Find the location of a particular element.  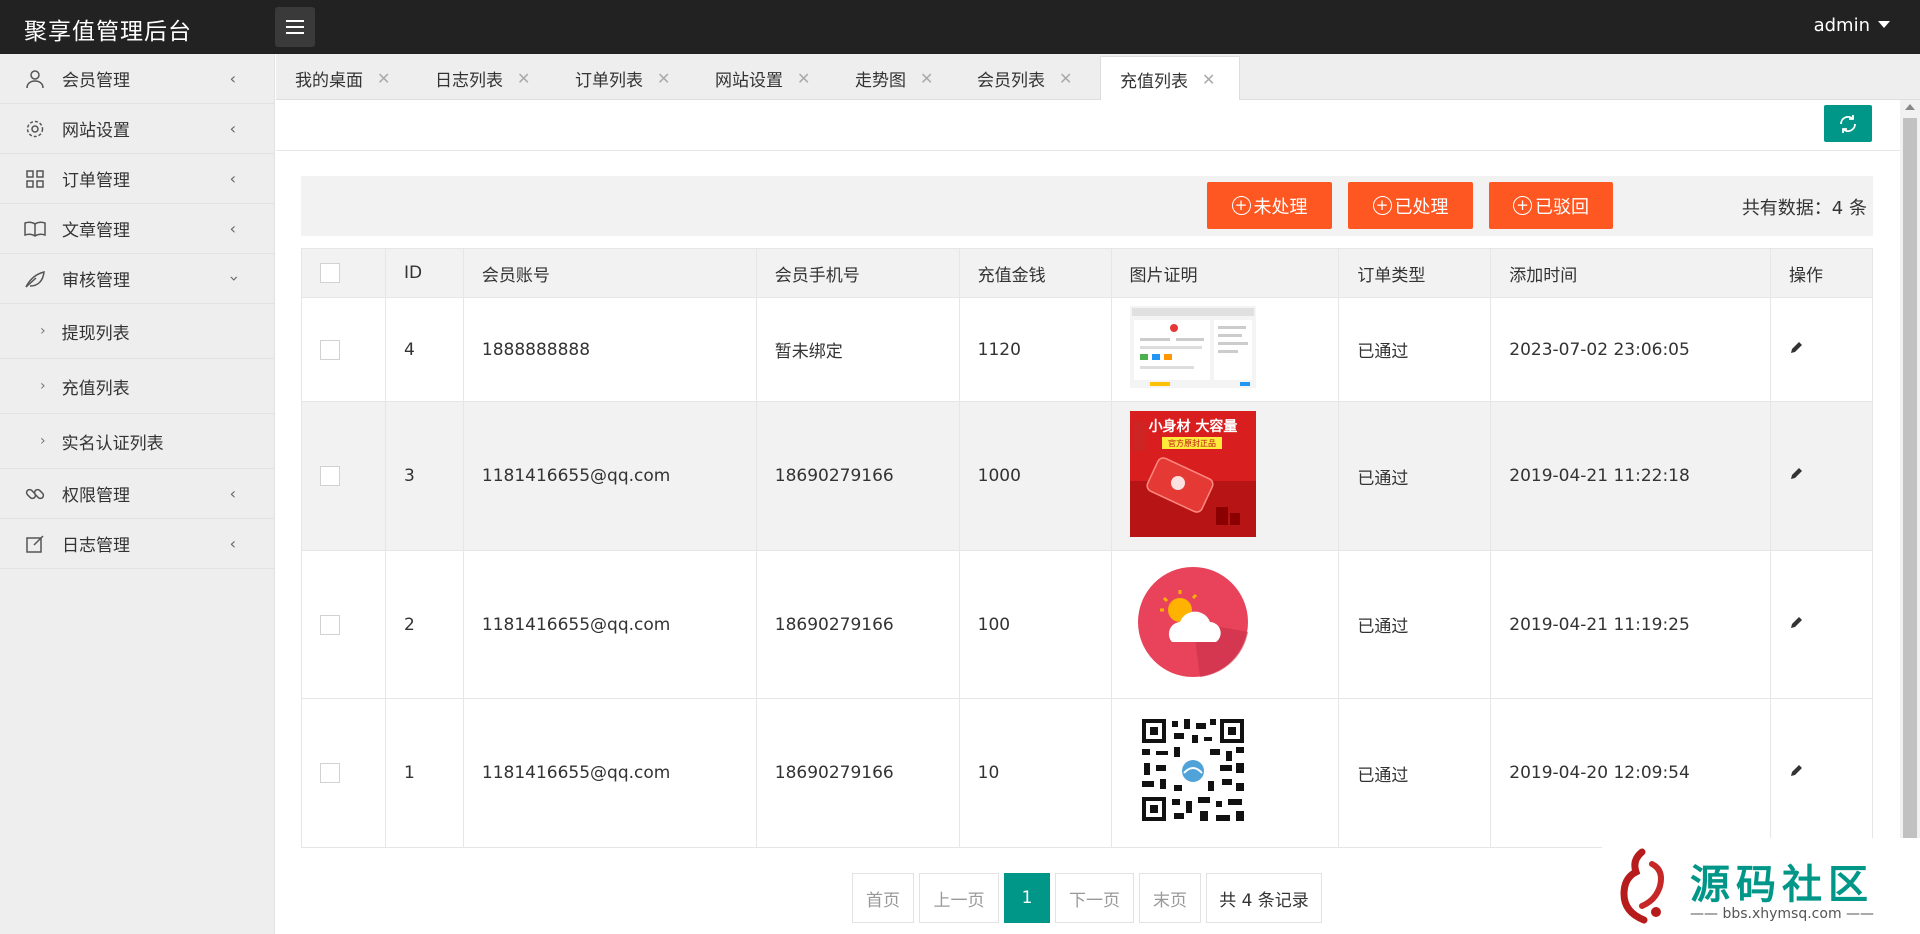

sidebar-subitem-label: 充值列表 is located at coordinates (95, 388).